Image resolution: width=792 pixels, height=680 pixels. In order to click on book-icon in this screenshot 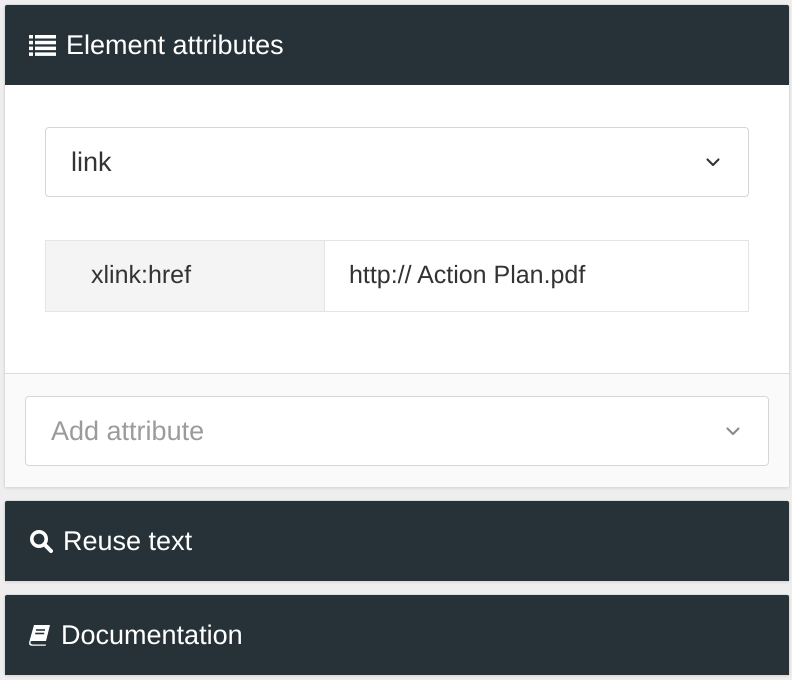, I will do `click(40, 635)`.